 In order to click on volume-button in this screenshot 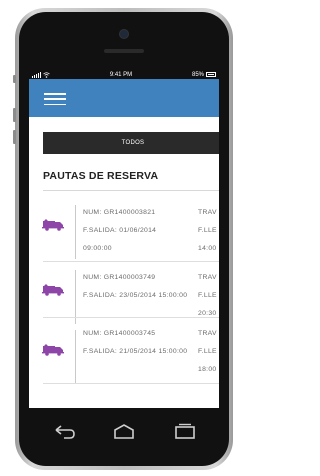, I will do `click(14, 115)`.